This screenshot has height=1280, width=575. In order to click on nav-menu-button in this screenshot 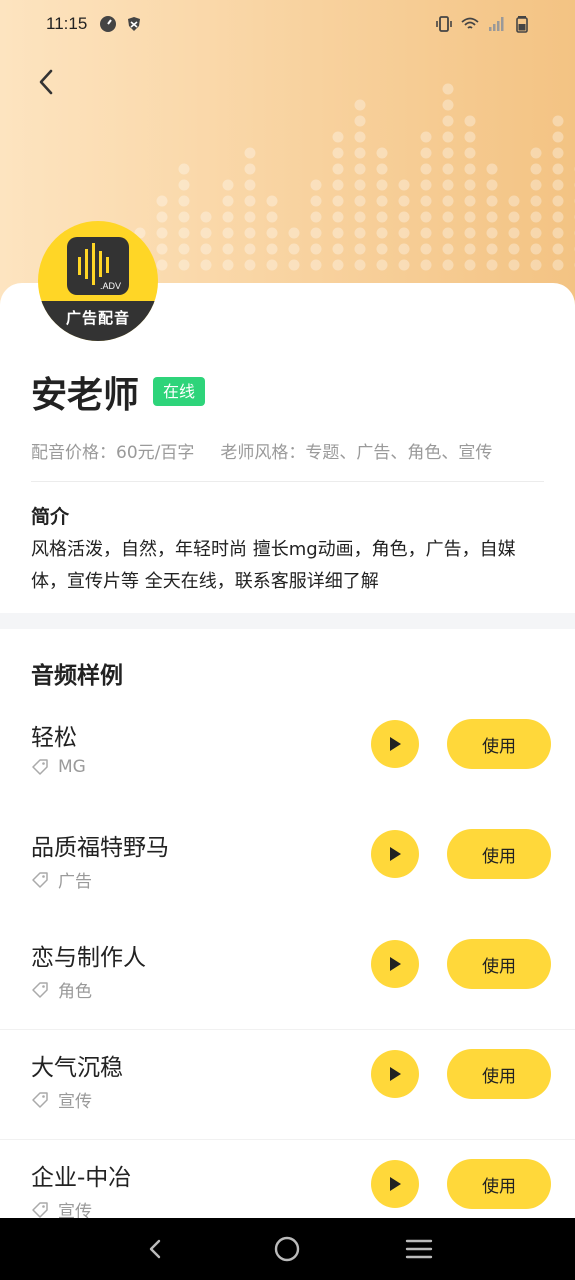, I will do `click(419, 1249)`.